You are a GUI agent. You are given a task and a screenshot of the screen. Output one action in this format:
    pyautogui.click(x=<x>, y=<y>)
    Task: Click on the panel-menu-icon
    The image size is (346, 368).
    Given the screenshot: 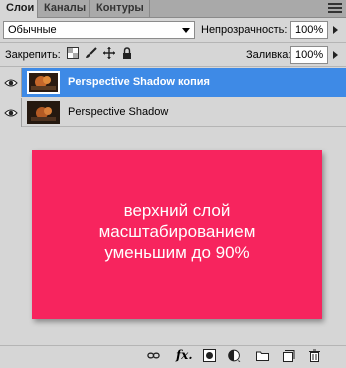 What is the action you would take?
    pyautogui.click(x=335, y=8)
    